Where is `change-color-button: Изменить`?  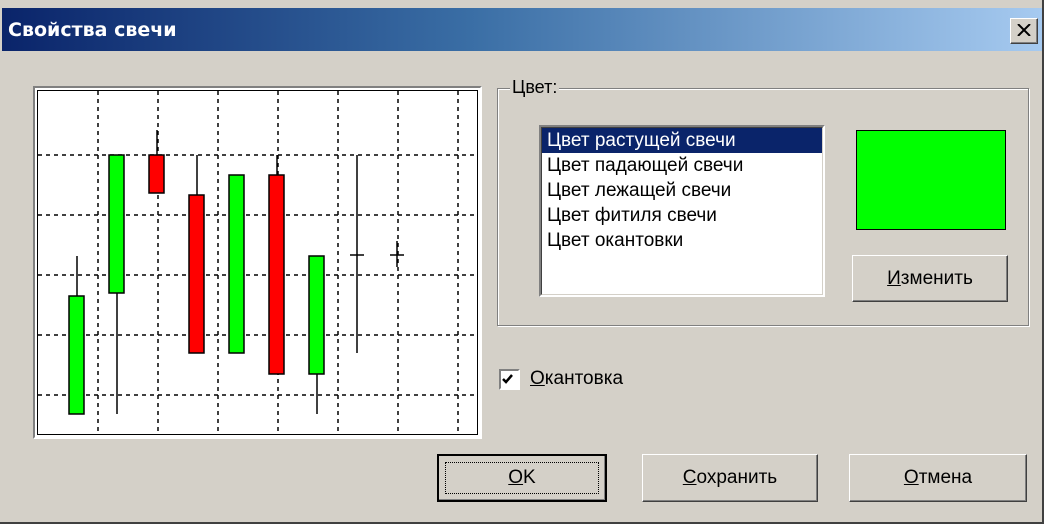
change-color-button: Изменить is located at coordinates (930, 278).